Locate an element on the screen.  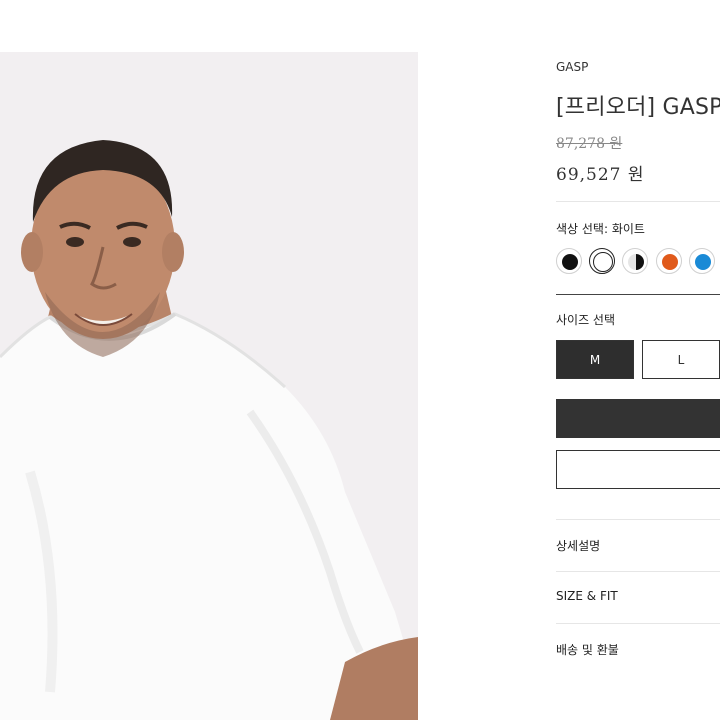
accordion-shipping: 배송 및 환불 is located at coordinates (587, 649).